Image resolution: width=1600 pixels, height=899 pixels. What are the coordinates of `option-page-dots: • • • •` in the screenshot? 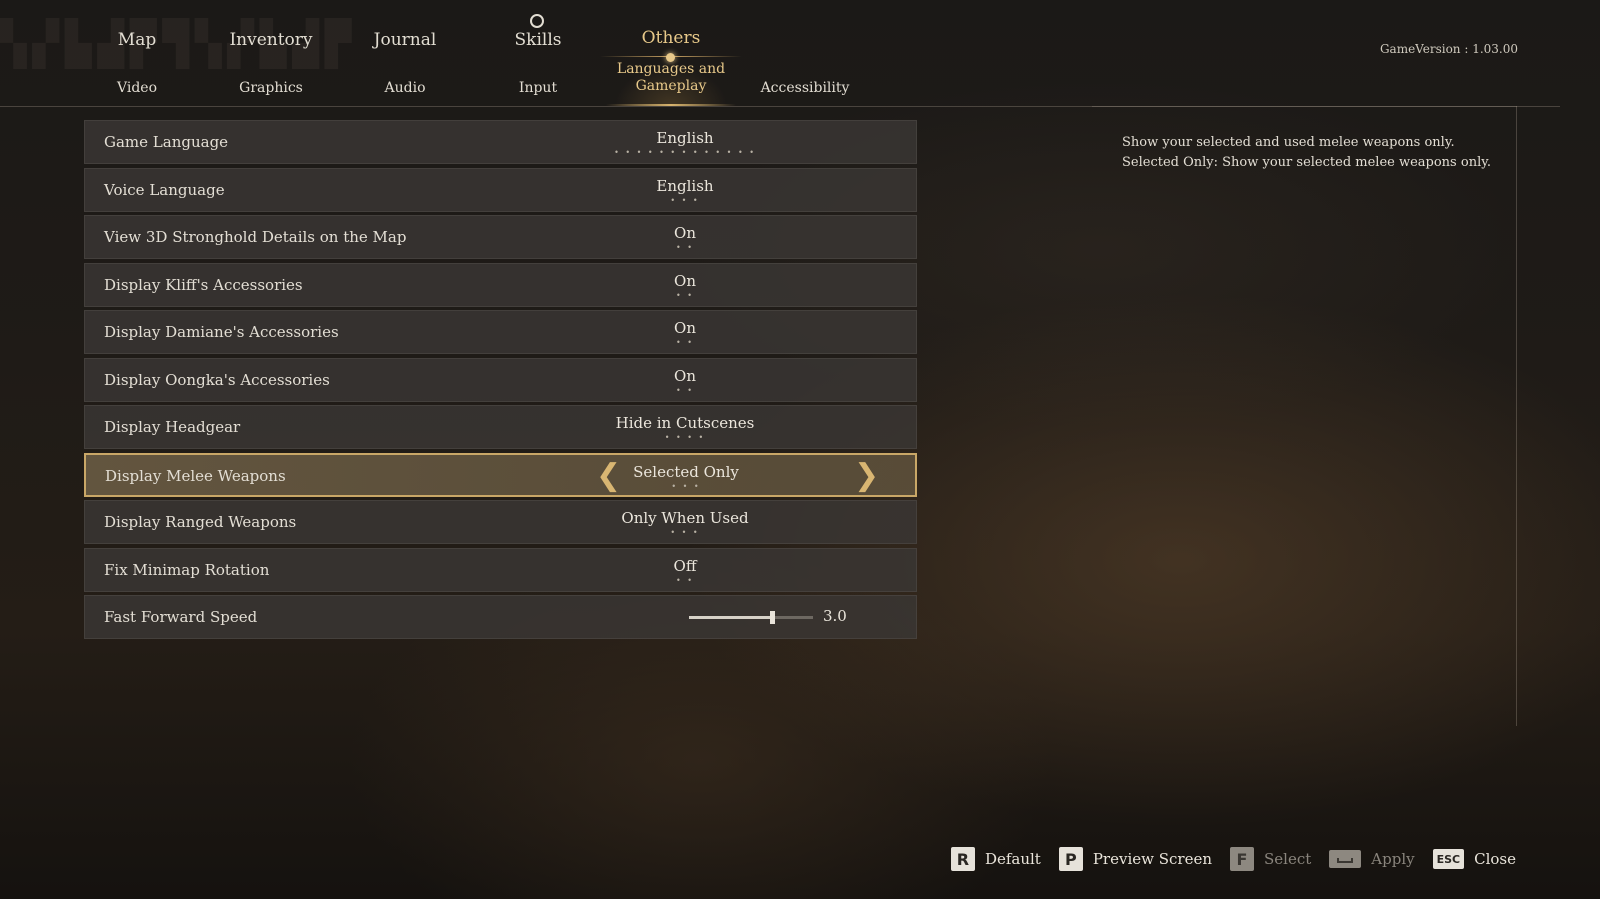 It's located at (685, 437).